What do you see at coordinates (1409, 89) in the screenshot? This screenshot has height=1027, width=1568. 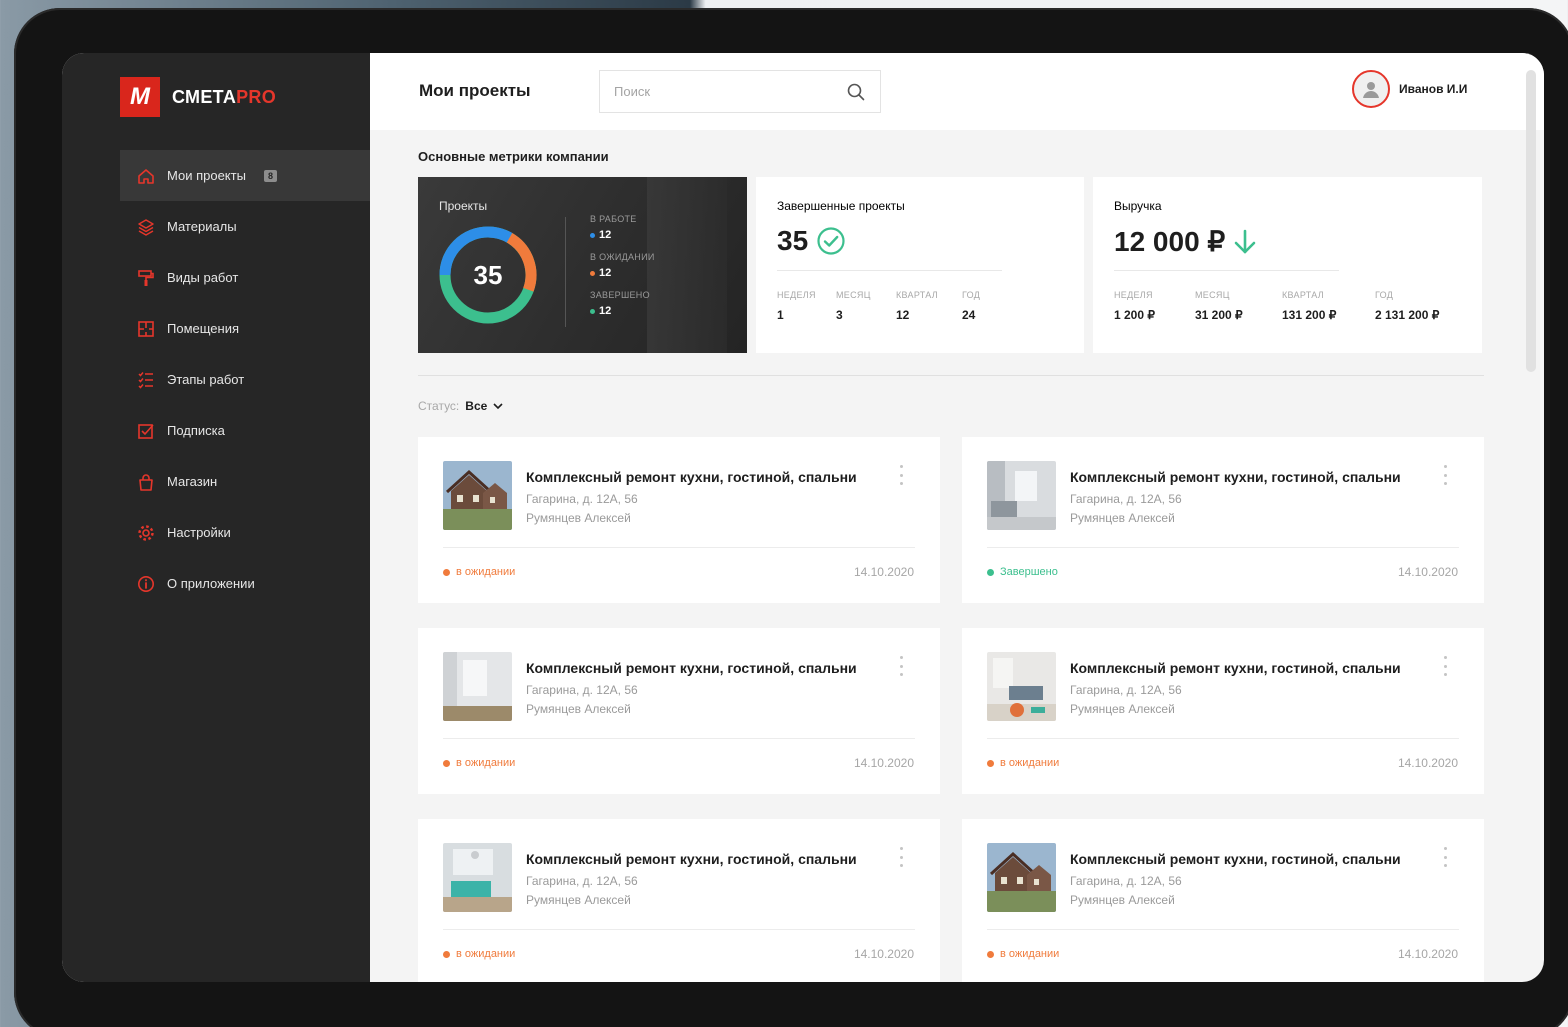 I see `user-menu: Иванов И.И` at bounding box center [1409, 89].